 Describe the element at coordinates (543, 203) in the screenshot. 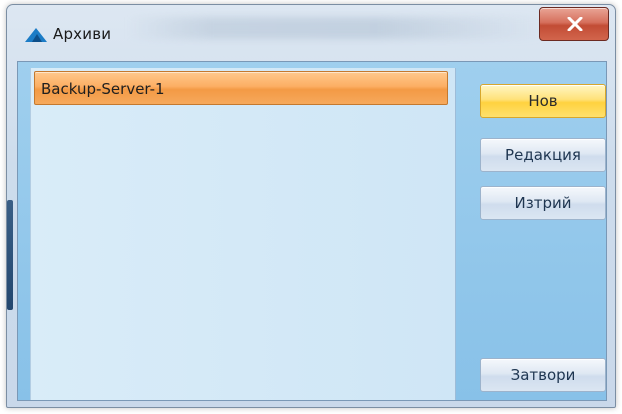

I see `delete-button: Изтрий` at that location.